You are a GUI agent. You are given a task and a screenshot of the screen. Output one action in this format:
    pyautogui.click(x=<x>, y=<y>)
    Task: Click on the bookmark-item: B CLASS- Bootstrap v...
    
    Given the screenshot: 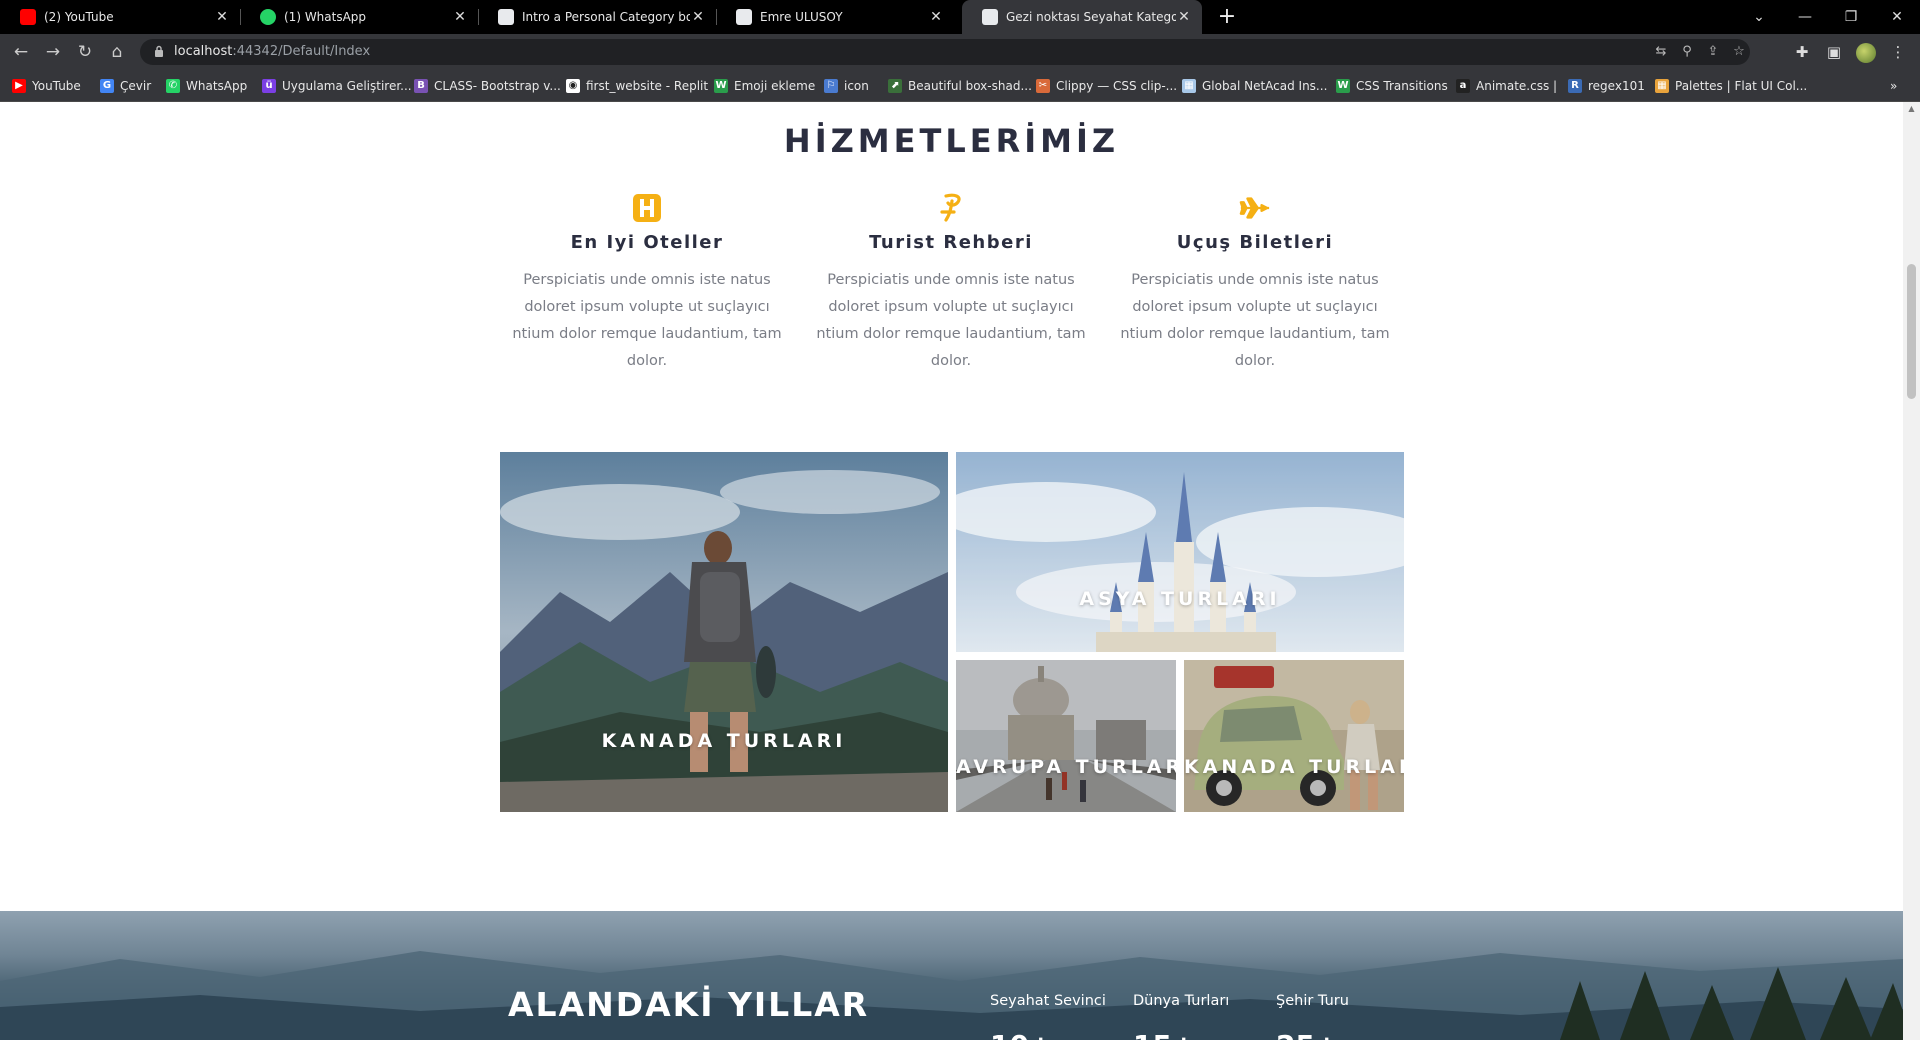 What is the action you would take?
    pyautogui.click(x=487, y=86)
    